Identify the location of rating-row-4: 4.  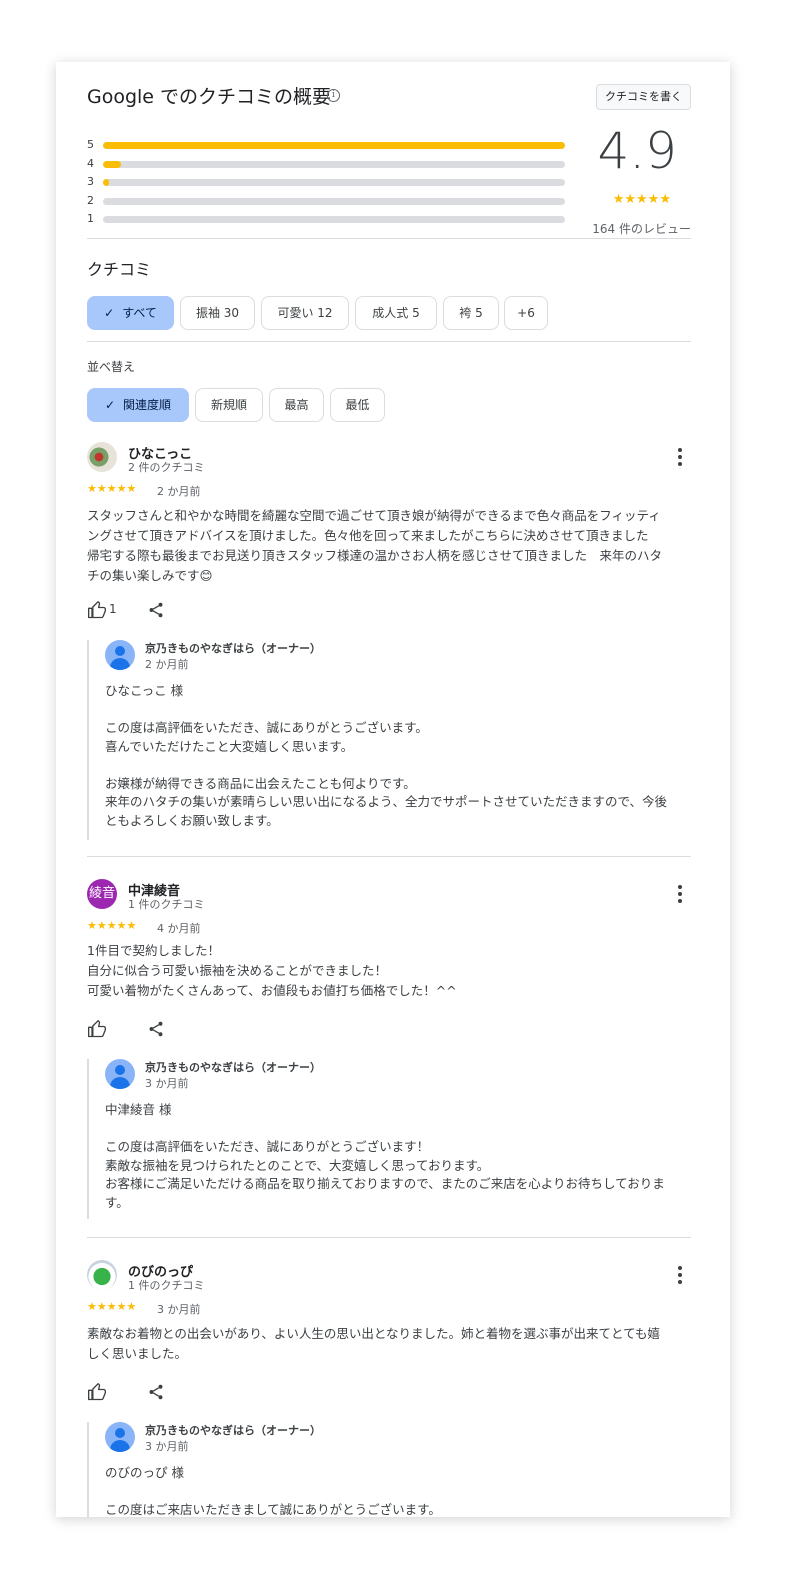
(327, 164).